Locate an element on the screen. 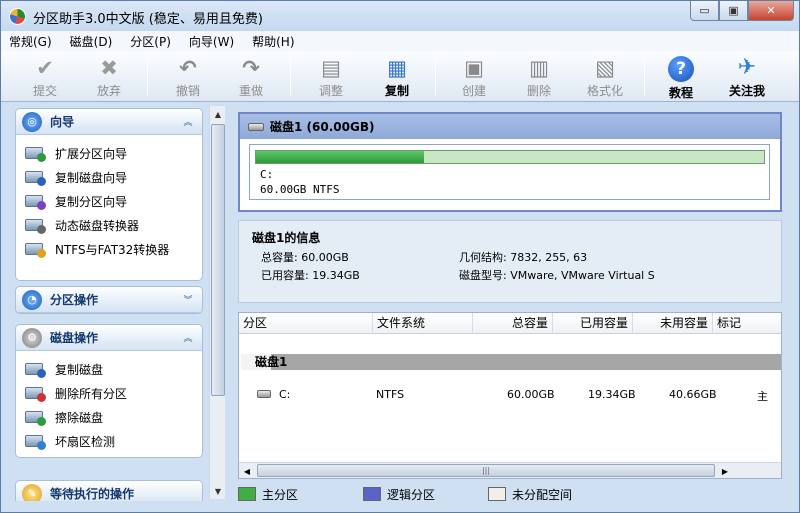  delete-label: 删除 is located at coordinates (538, 91).